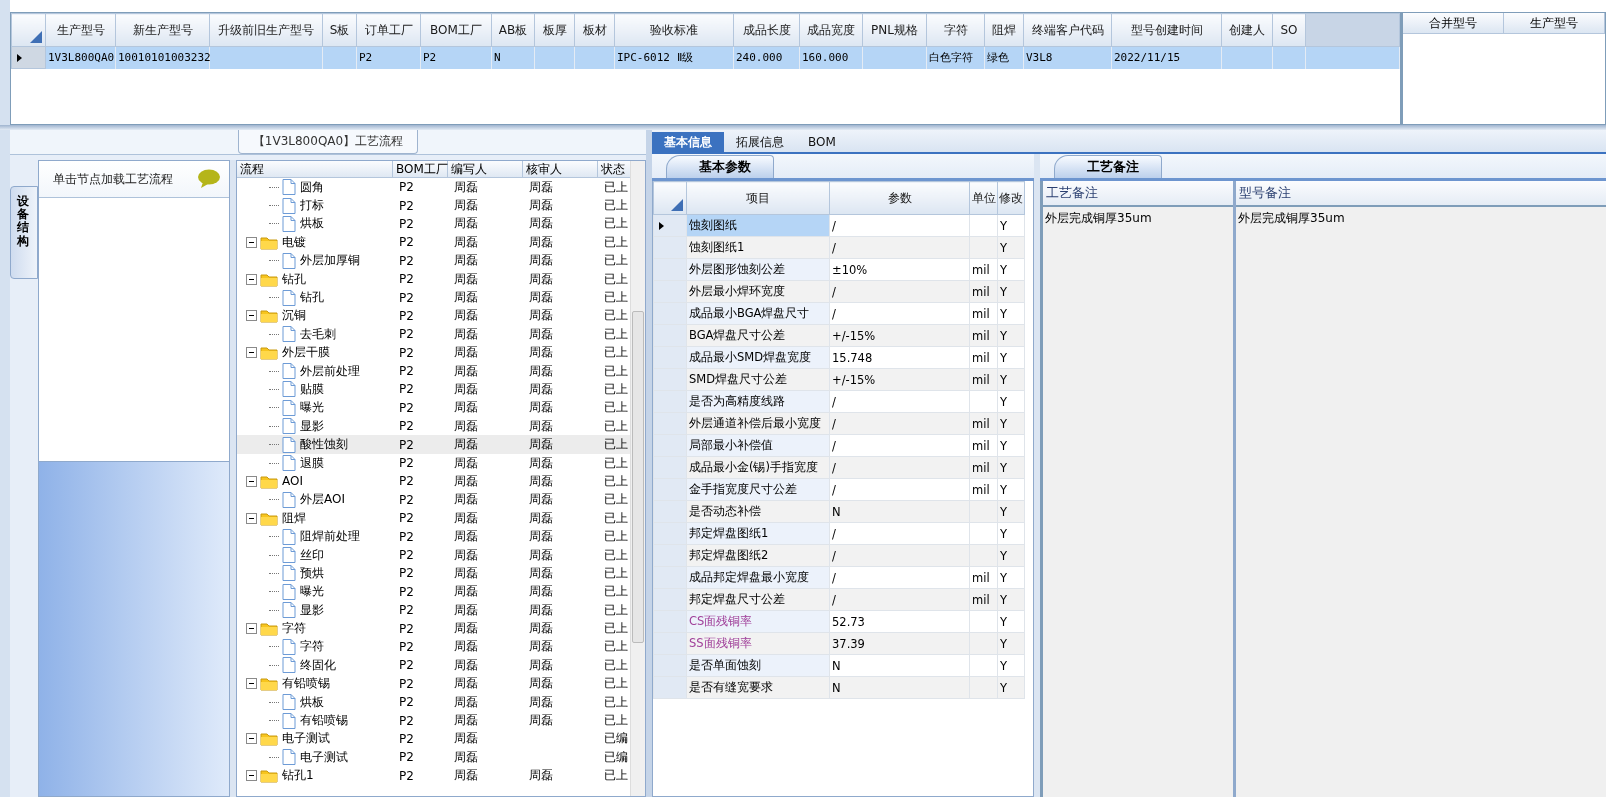  What do you see at coordinates (766, 30) in the screenshot?
I see `column-header: 成品长度` at bounding box center [766, 30].